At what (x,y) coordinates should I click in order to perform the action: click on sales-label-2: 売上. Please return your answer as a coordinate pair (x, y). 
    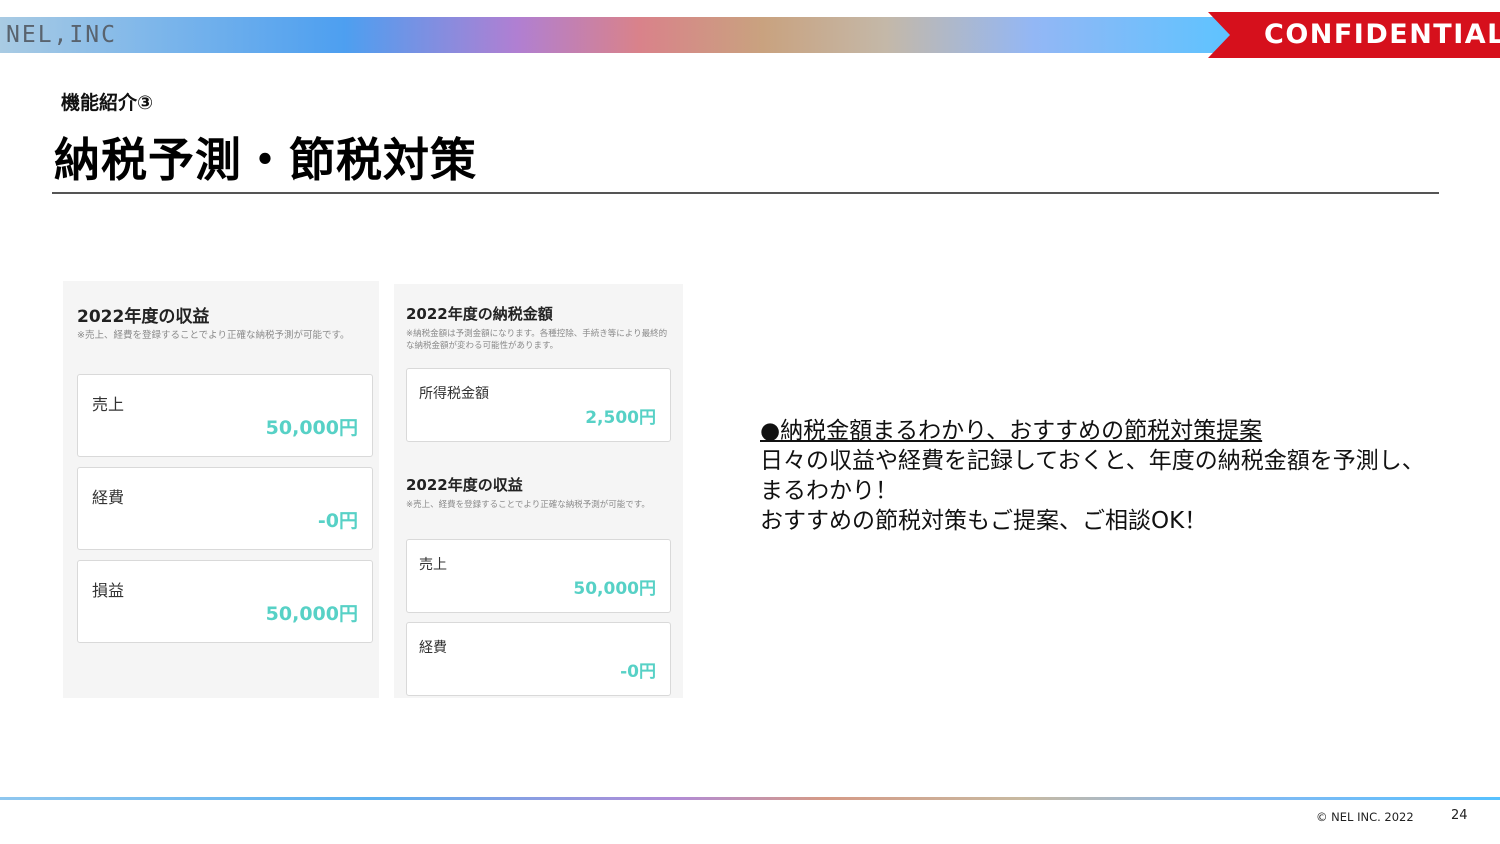
    Looking at the image, I should click on (433, 565).